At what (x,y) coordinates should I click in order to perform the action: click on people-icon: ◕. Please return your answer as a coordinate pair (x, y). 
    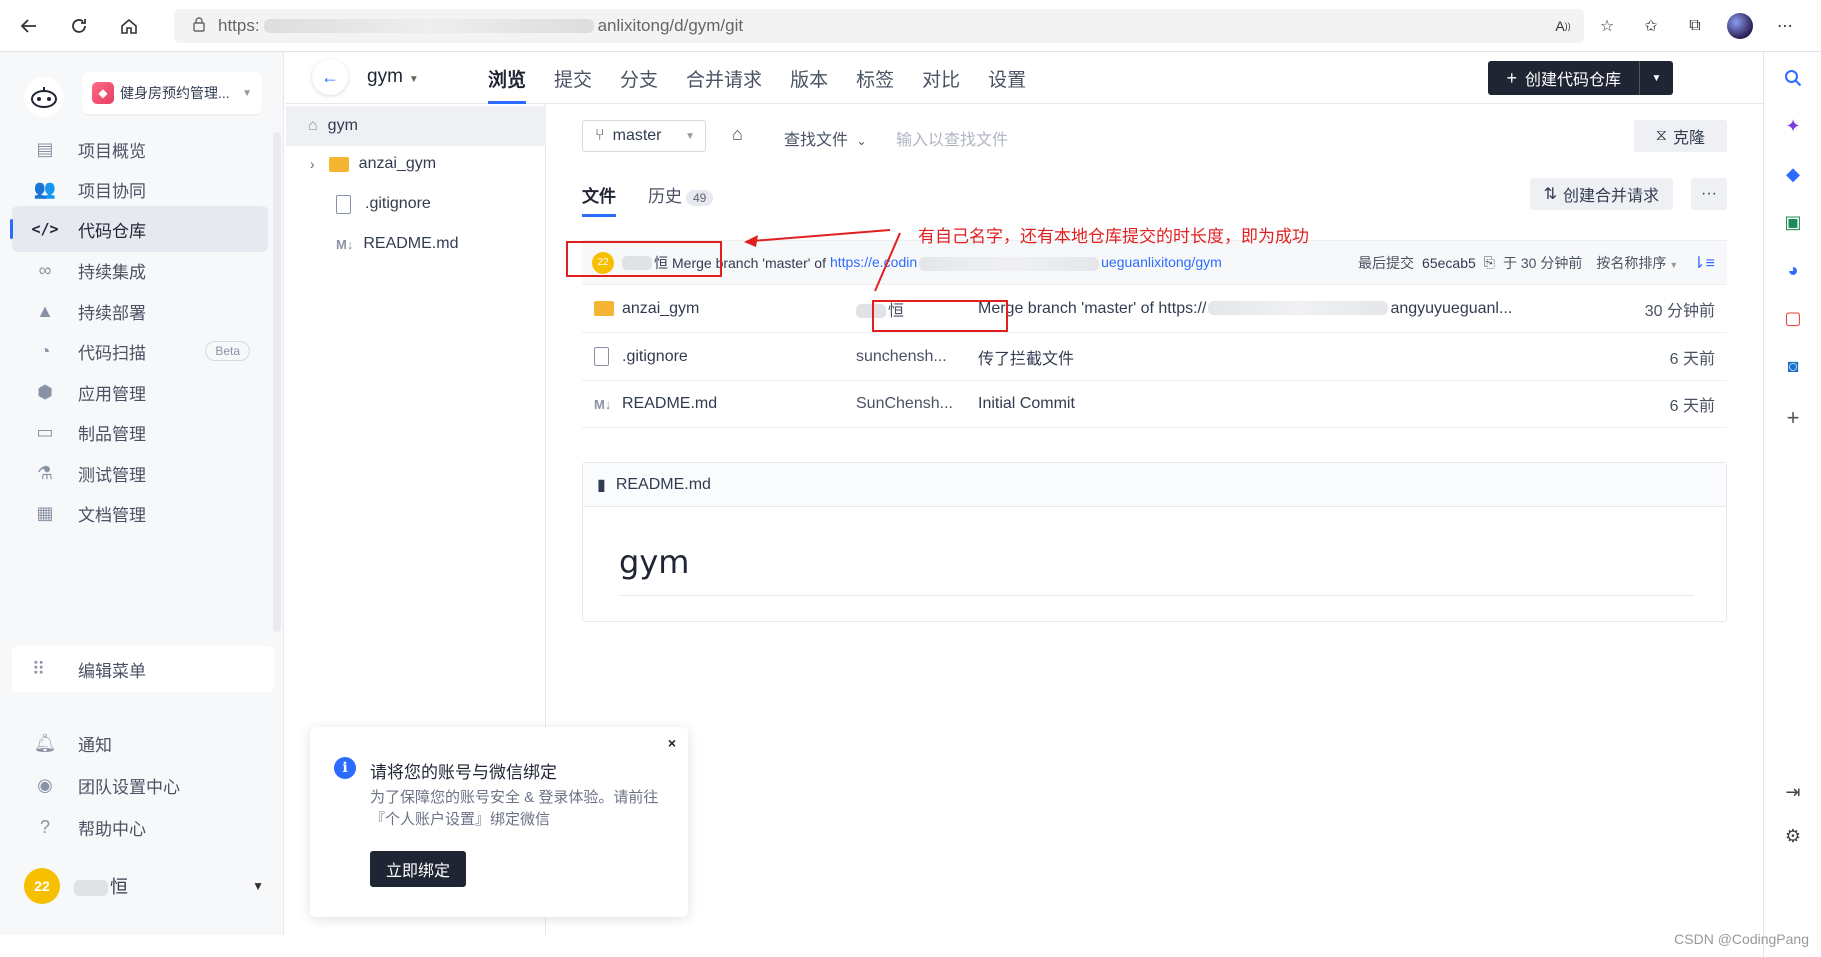
    Looking at the image, I should click on (1793, 270).